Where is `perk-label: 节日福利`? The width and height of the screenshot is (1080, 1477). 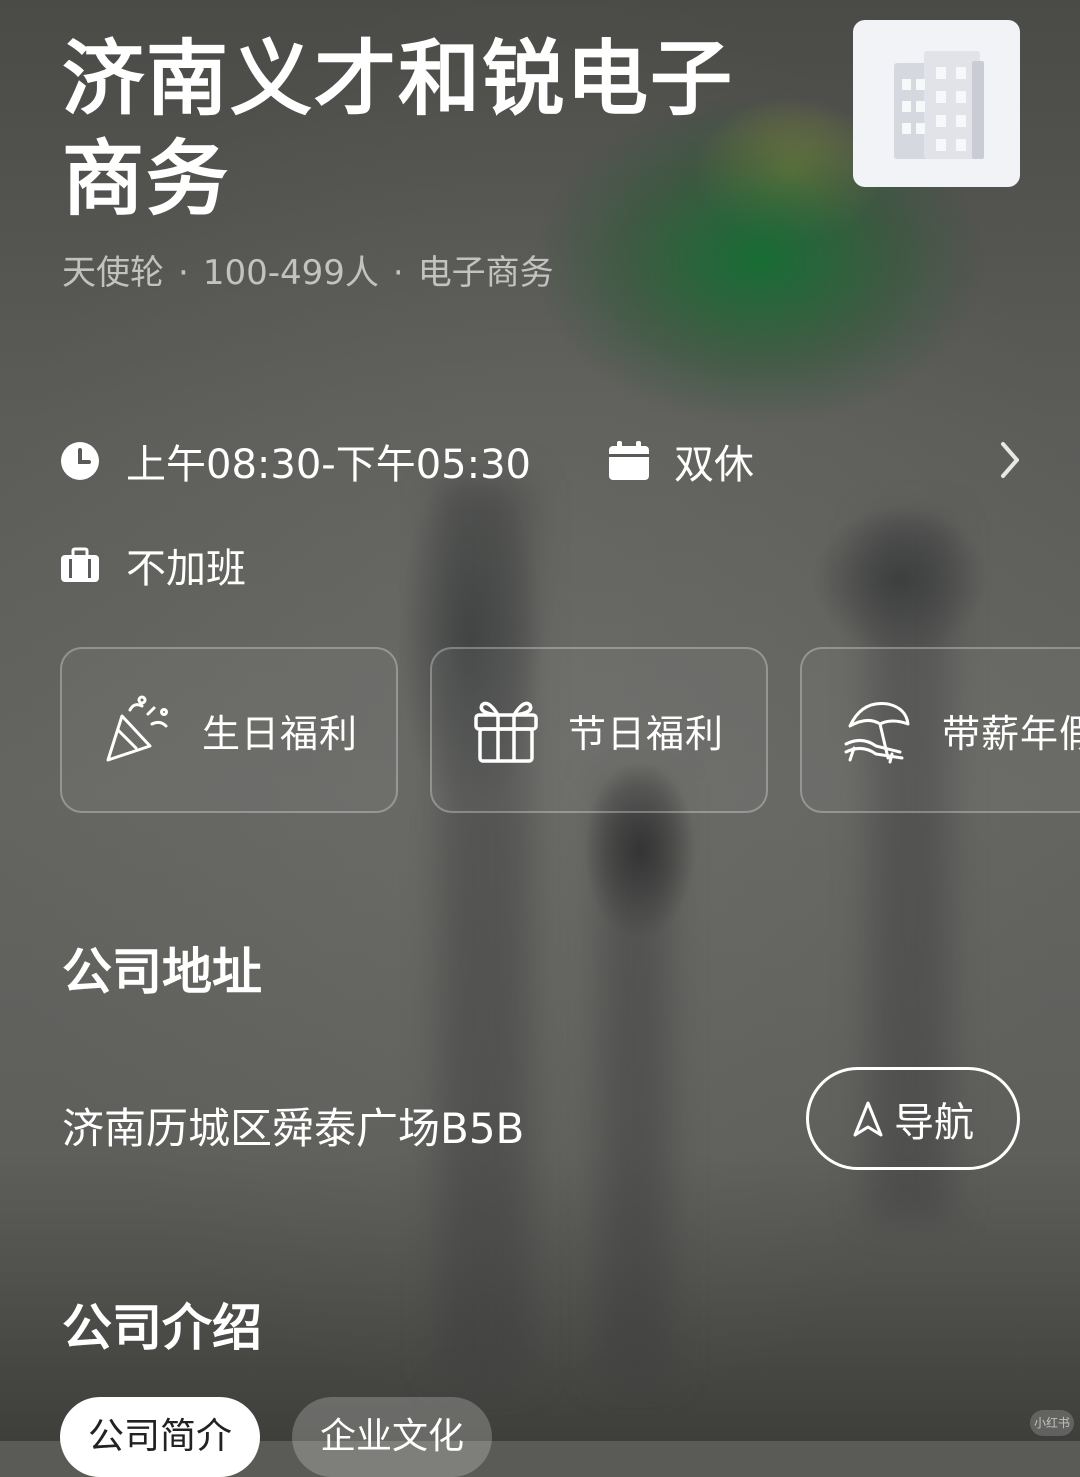
perk-label: 节日福利 is located at coordinates (646, 733).